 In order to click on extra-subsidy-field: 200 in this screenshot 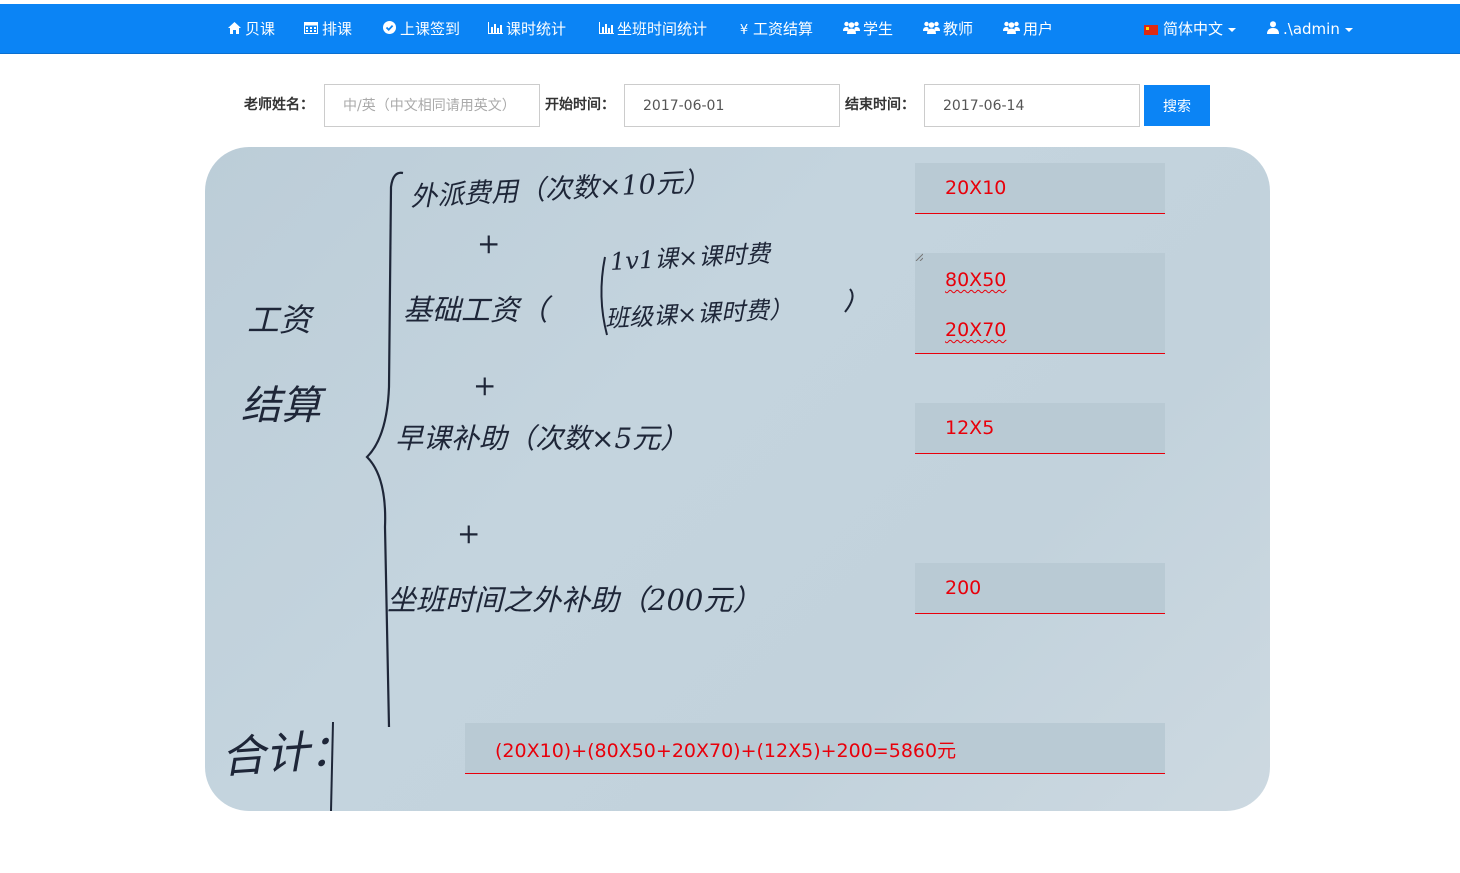, I will do `click(1040, 588)`.